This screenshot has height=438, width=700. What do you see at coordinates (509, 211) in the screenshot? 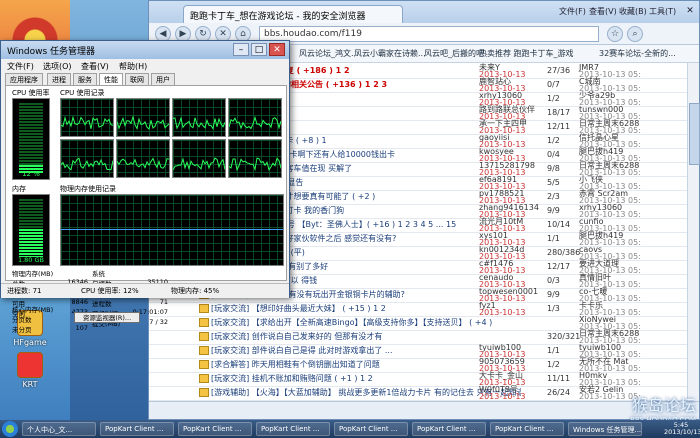
I see `thread-author: zhang9416134 2013-10-13` at bounding box center [509, 211].